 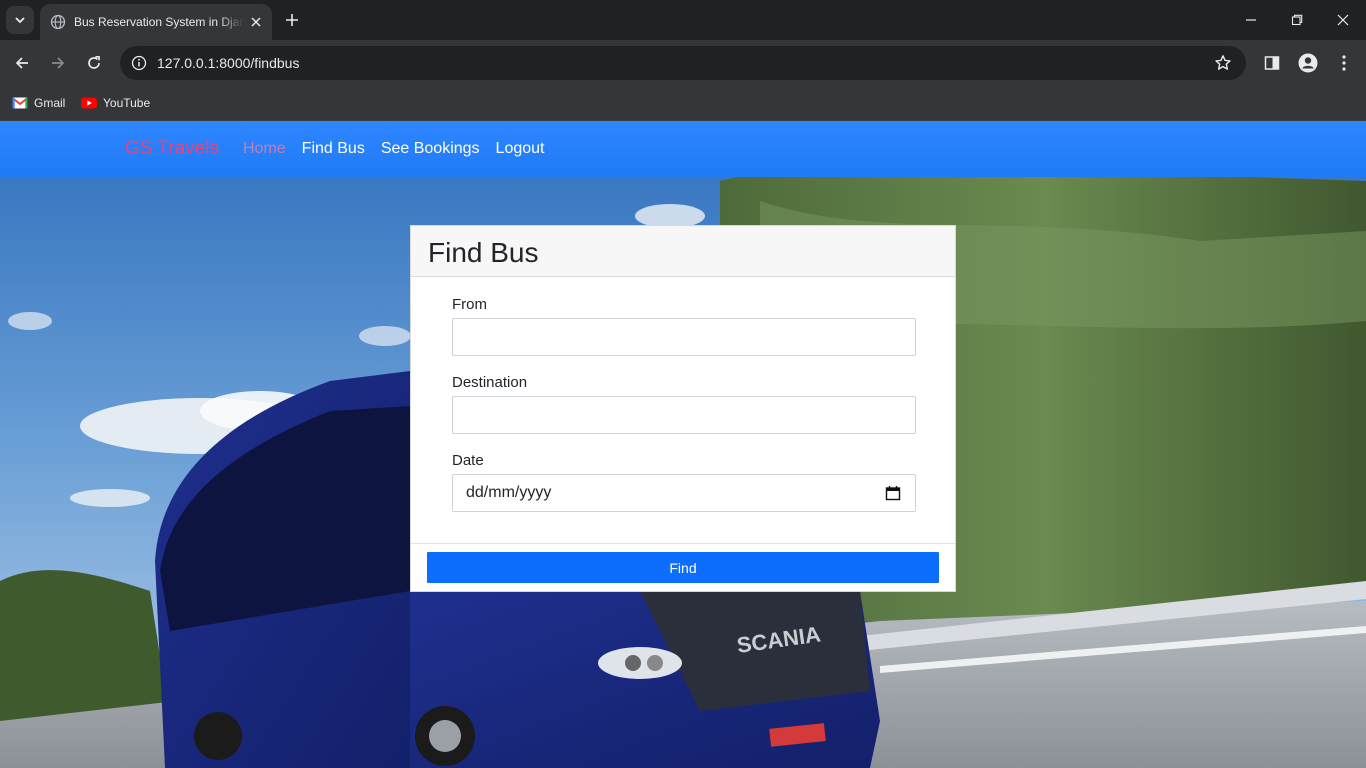 I want to click on minimize-icon, so click(x=1251, y=20).